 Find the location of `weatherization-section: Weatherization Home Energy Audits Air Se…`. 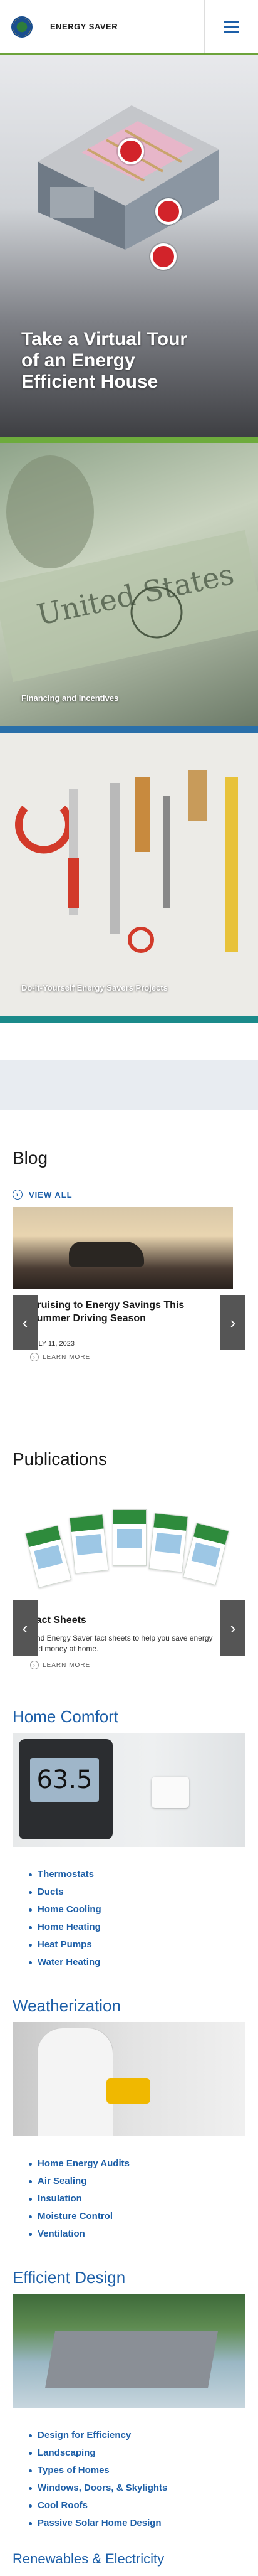

weatherization-section: Weatherization Home Energy Audits Air Se… is located at coordinates (129, 2120).